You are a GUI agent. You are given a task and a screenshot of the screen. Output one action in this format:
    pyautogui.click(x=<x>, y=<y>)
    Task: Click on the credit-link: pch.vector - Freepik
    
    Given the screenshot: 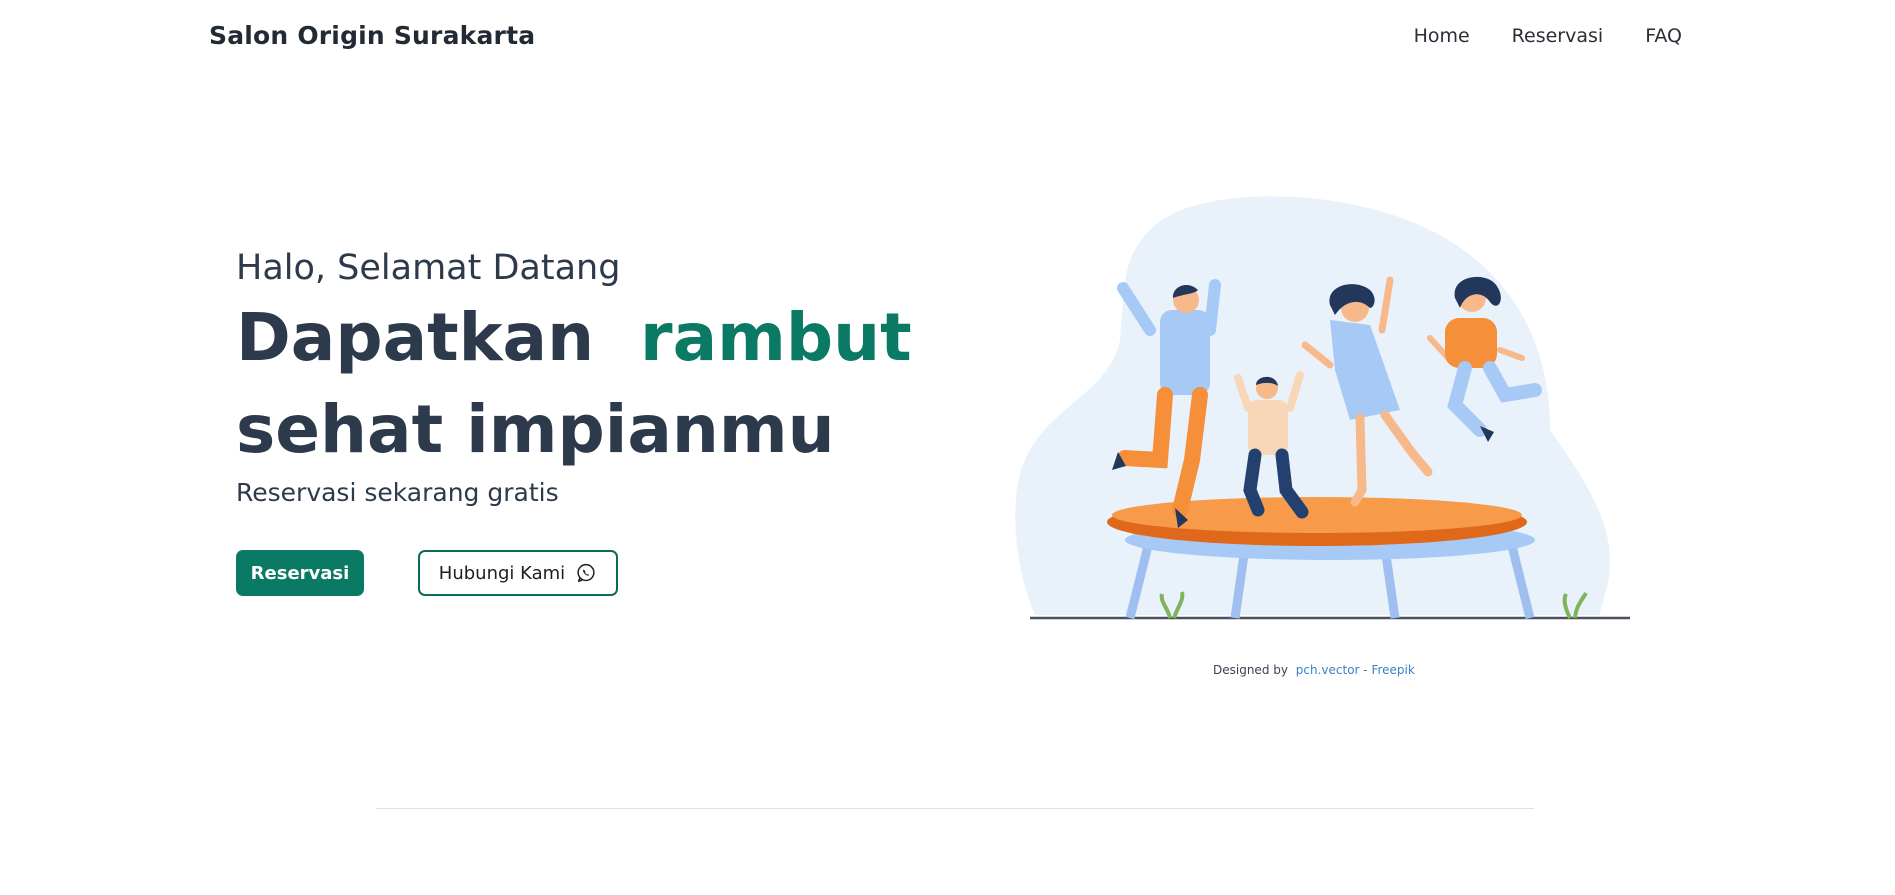 What is the action you would take?
    pyautogui.click(x=1355, y=670)
    